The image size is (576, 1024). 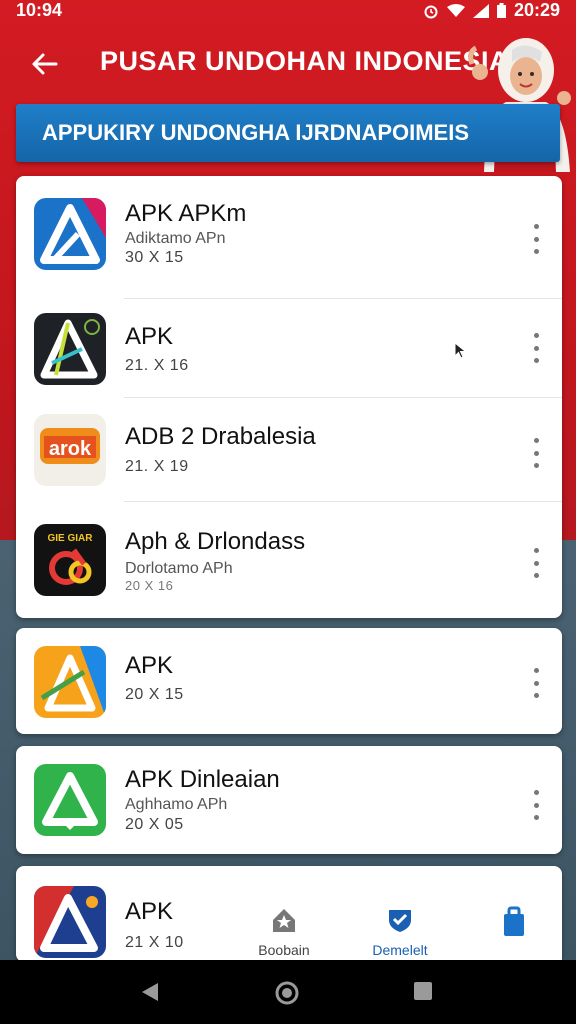 I want to click on system-navigation-bar, so click(x=288, y=992).